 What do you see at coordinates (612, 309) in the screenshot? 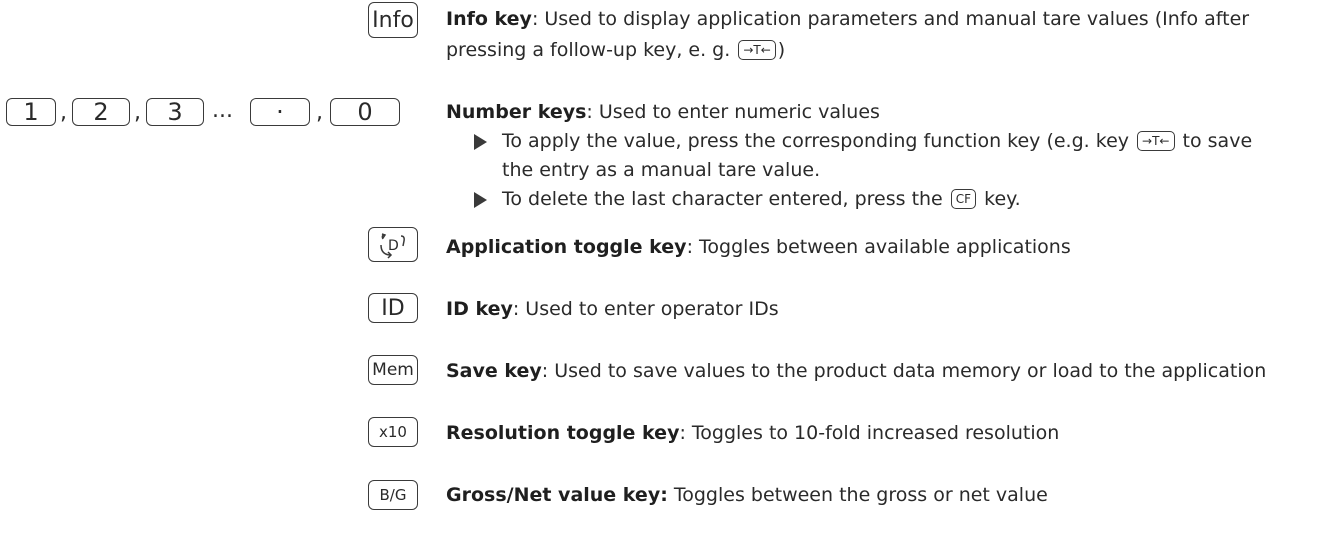
I see `id-key-description: ID key: Used to enter operator IDs` at bounding box center [612, 309].